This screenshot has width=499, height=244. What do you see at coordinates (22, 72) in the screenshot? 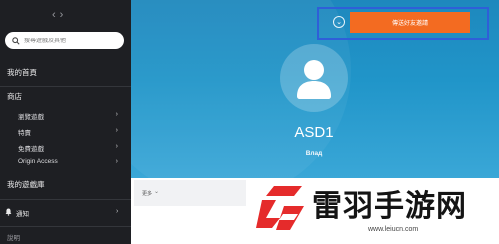
I see `sidebar-item-my-home: 我的首頁` at bounding box center [22, 72].